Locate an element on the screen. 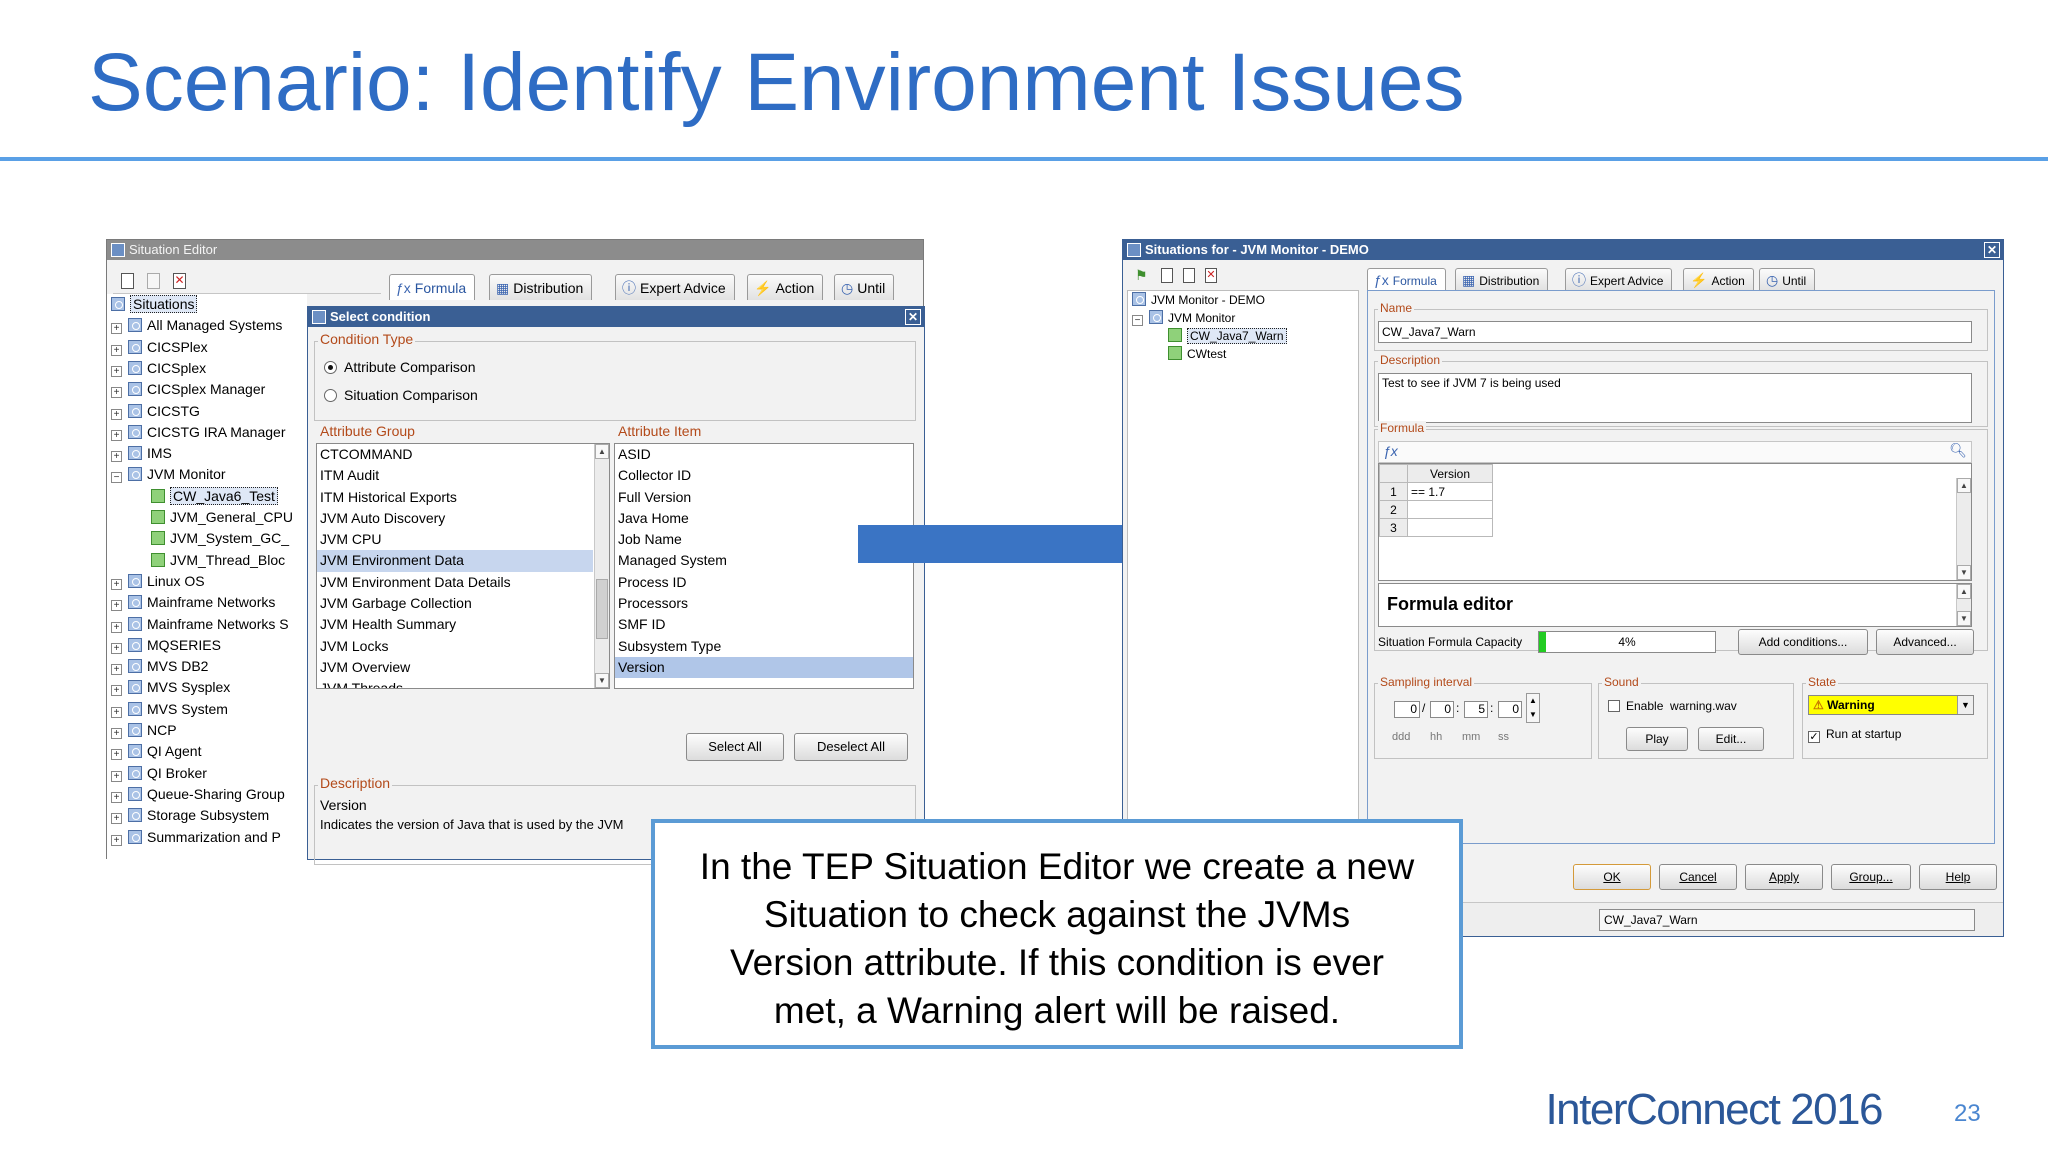  scroll-up-icon: ▲ is located at coordinates (602, 451).